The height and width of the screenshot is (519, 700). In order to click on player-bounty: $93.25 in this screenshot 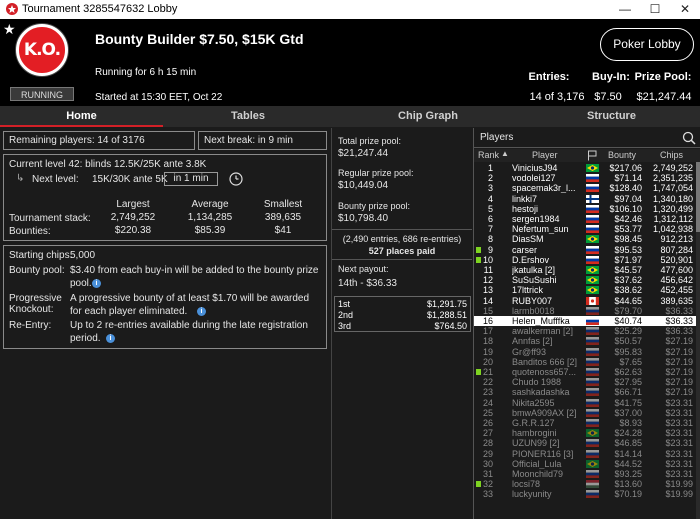, I will do `click(628, 474)`.